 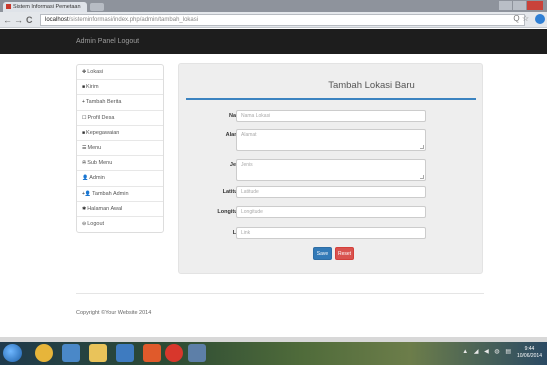 What do you see at coordinates (101, 117) in the screenshot?
I see `sidebar-item-label: Profil Desa` at bounding box center [101, 117].